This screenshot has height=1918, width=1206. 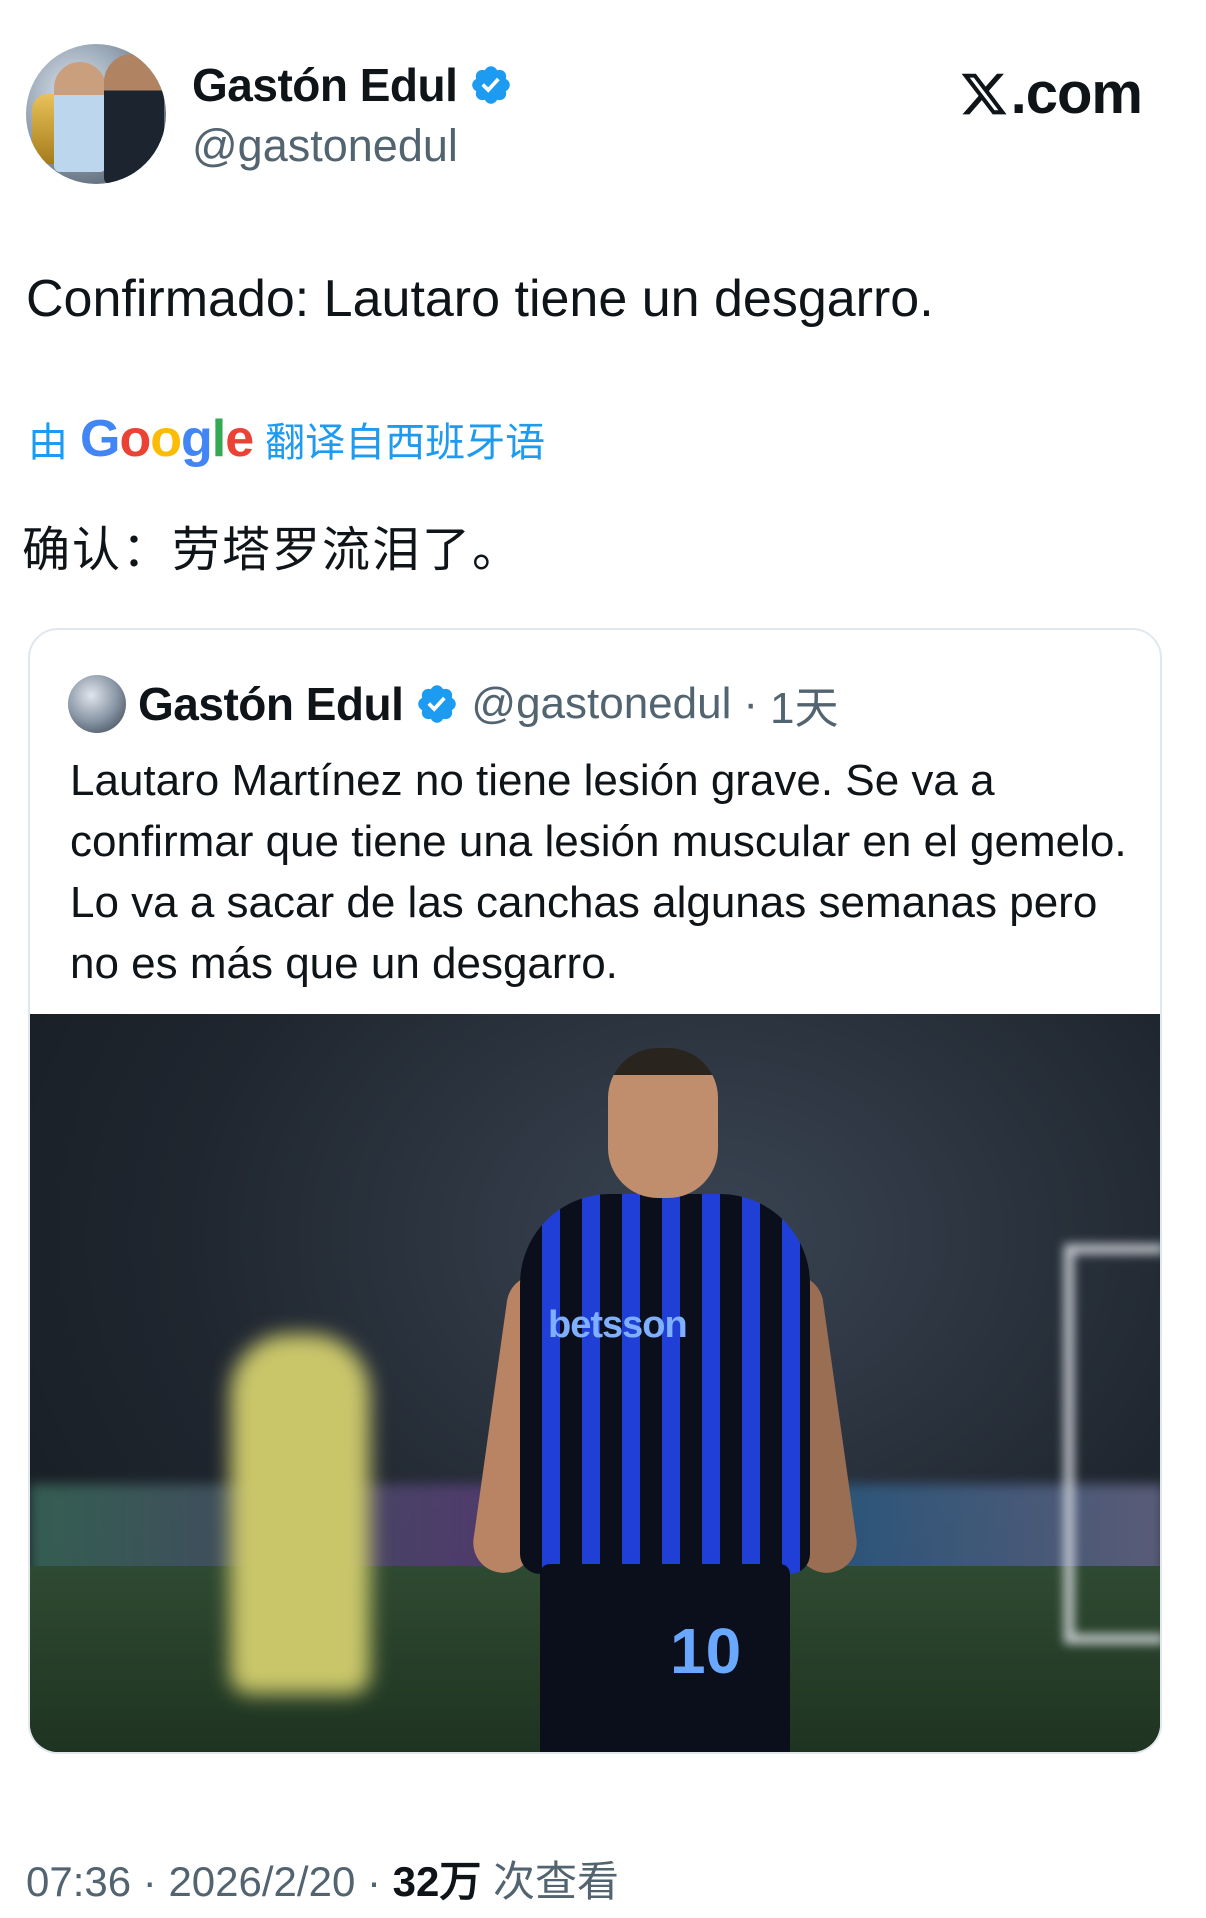 What do you see at coordinates (78, 1881) in the screenshot?
I see `tweet-time: 07:36` at bounding box center [78, 1881].